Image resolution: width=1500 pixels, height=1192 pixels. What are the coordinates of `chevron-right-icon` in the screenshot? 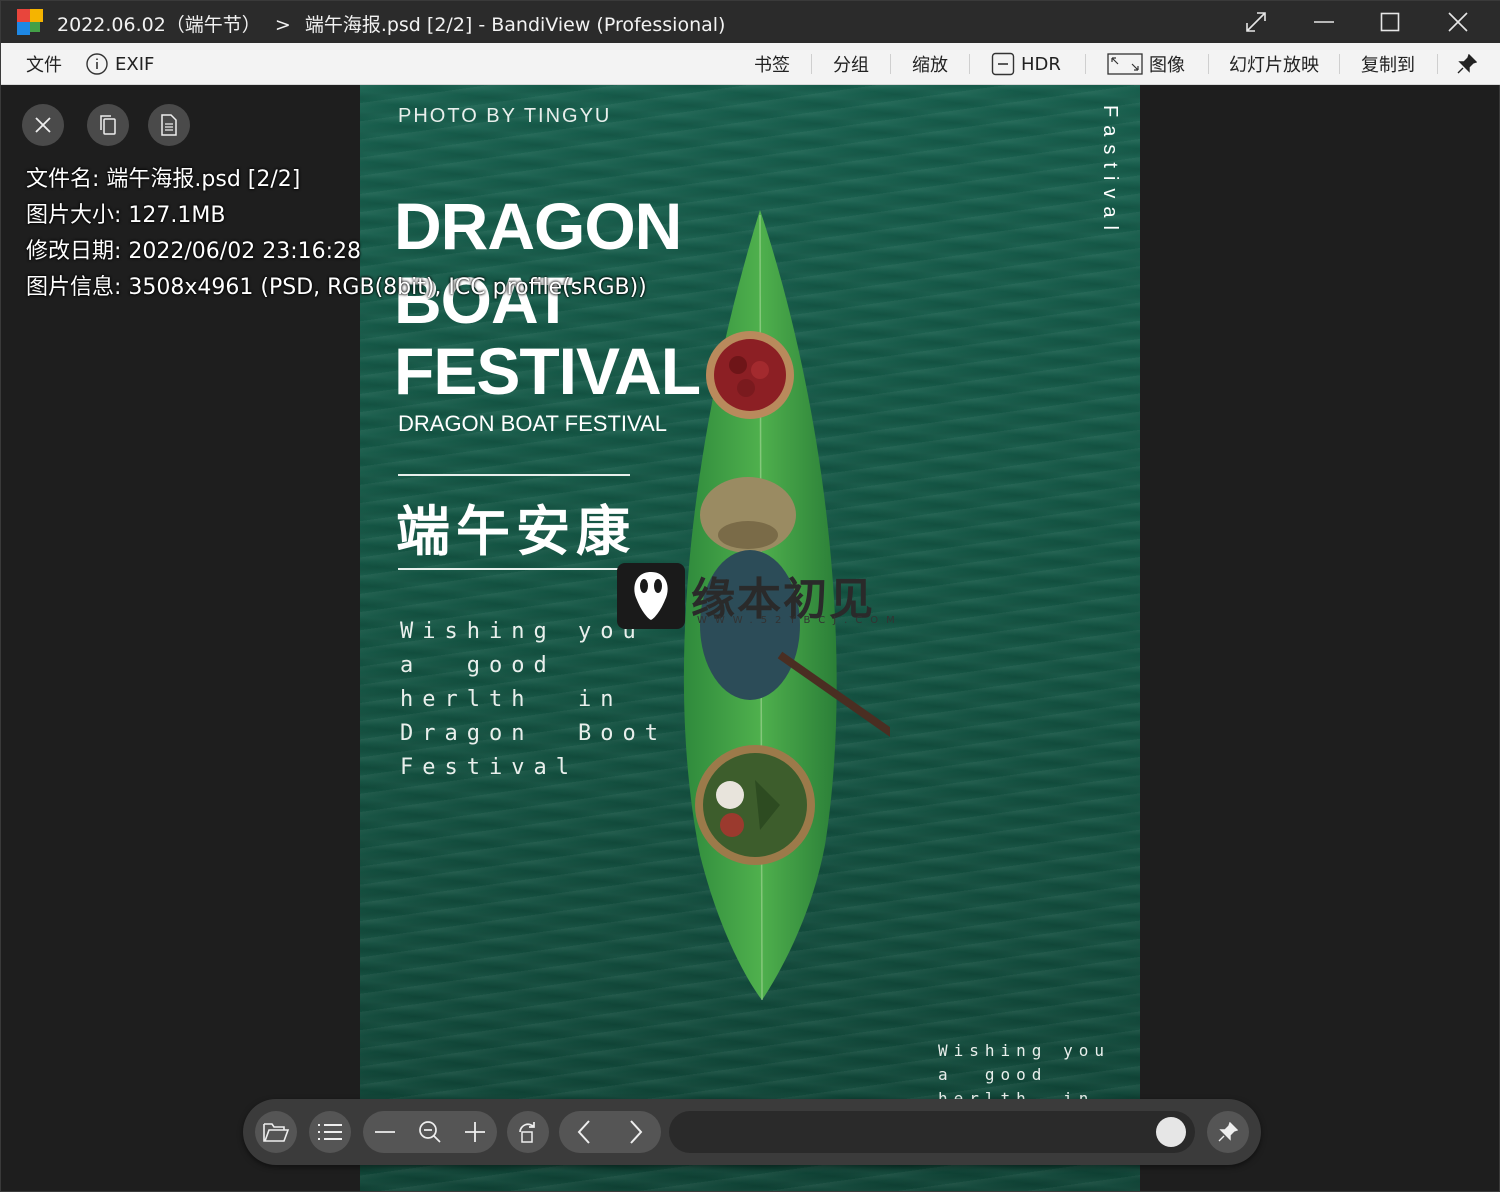 It's located at (636, 1132).